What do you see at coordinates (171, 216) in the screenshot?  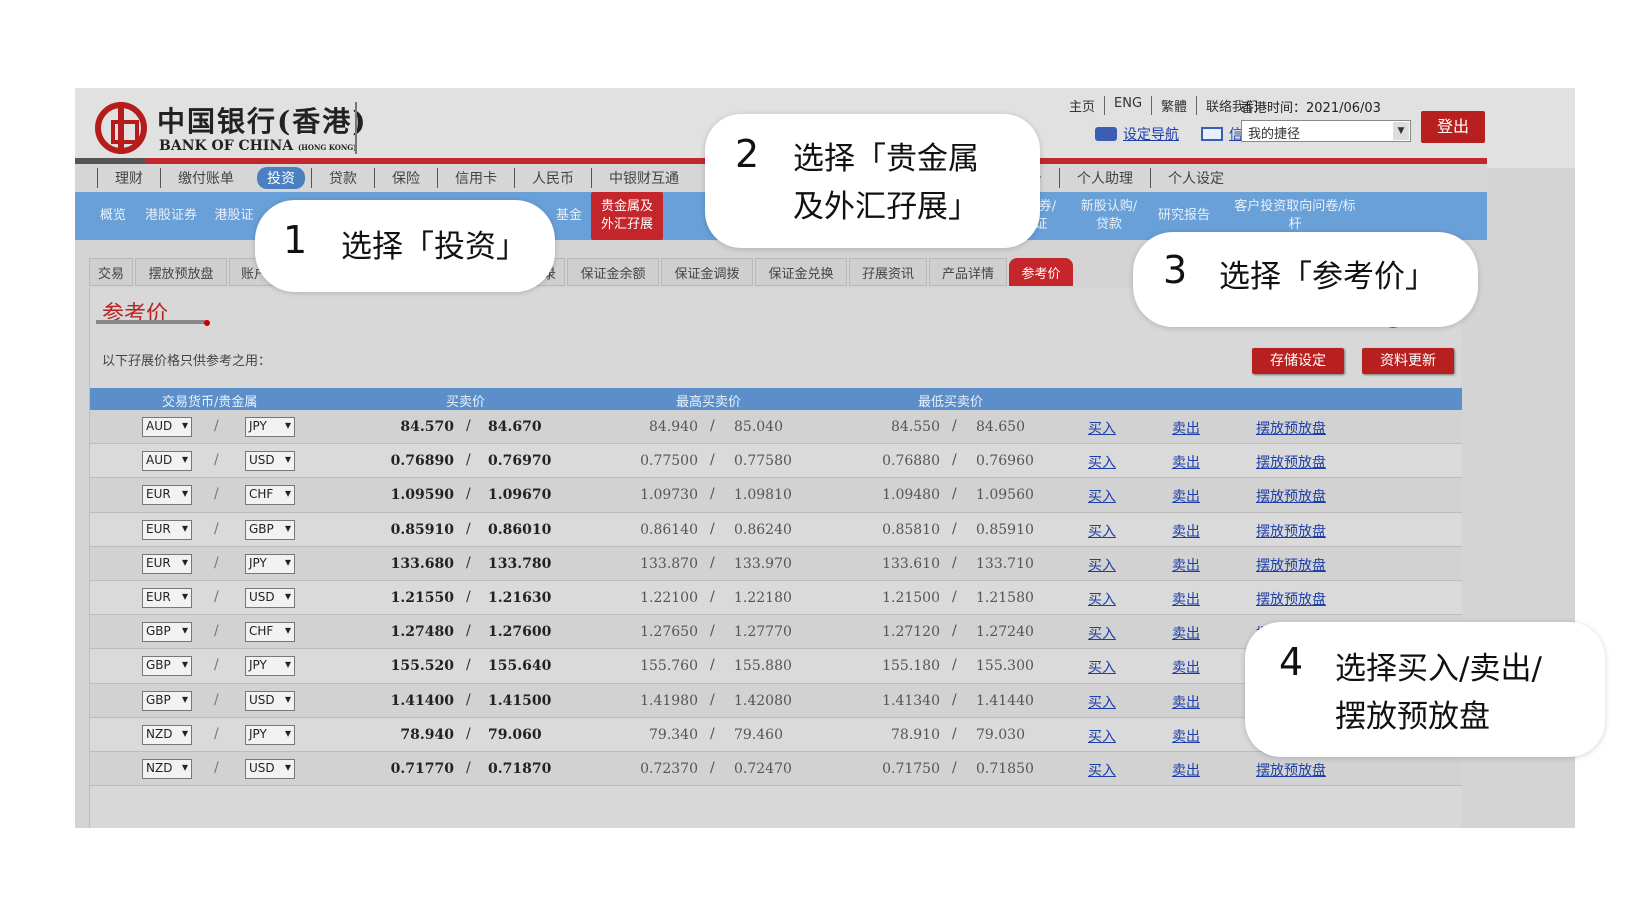 I see `subnav-hk-securities: 港股证券` at bounding box center [171, 216].